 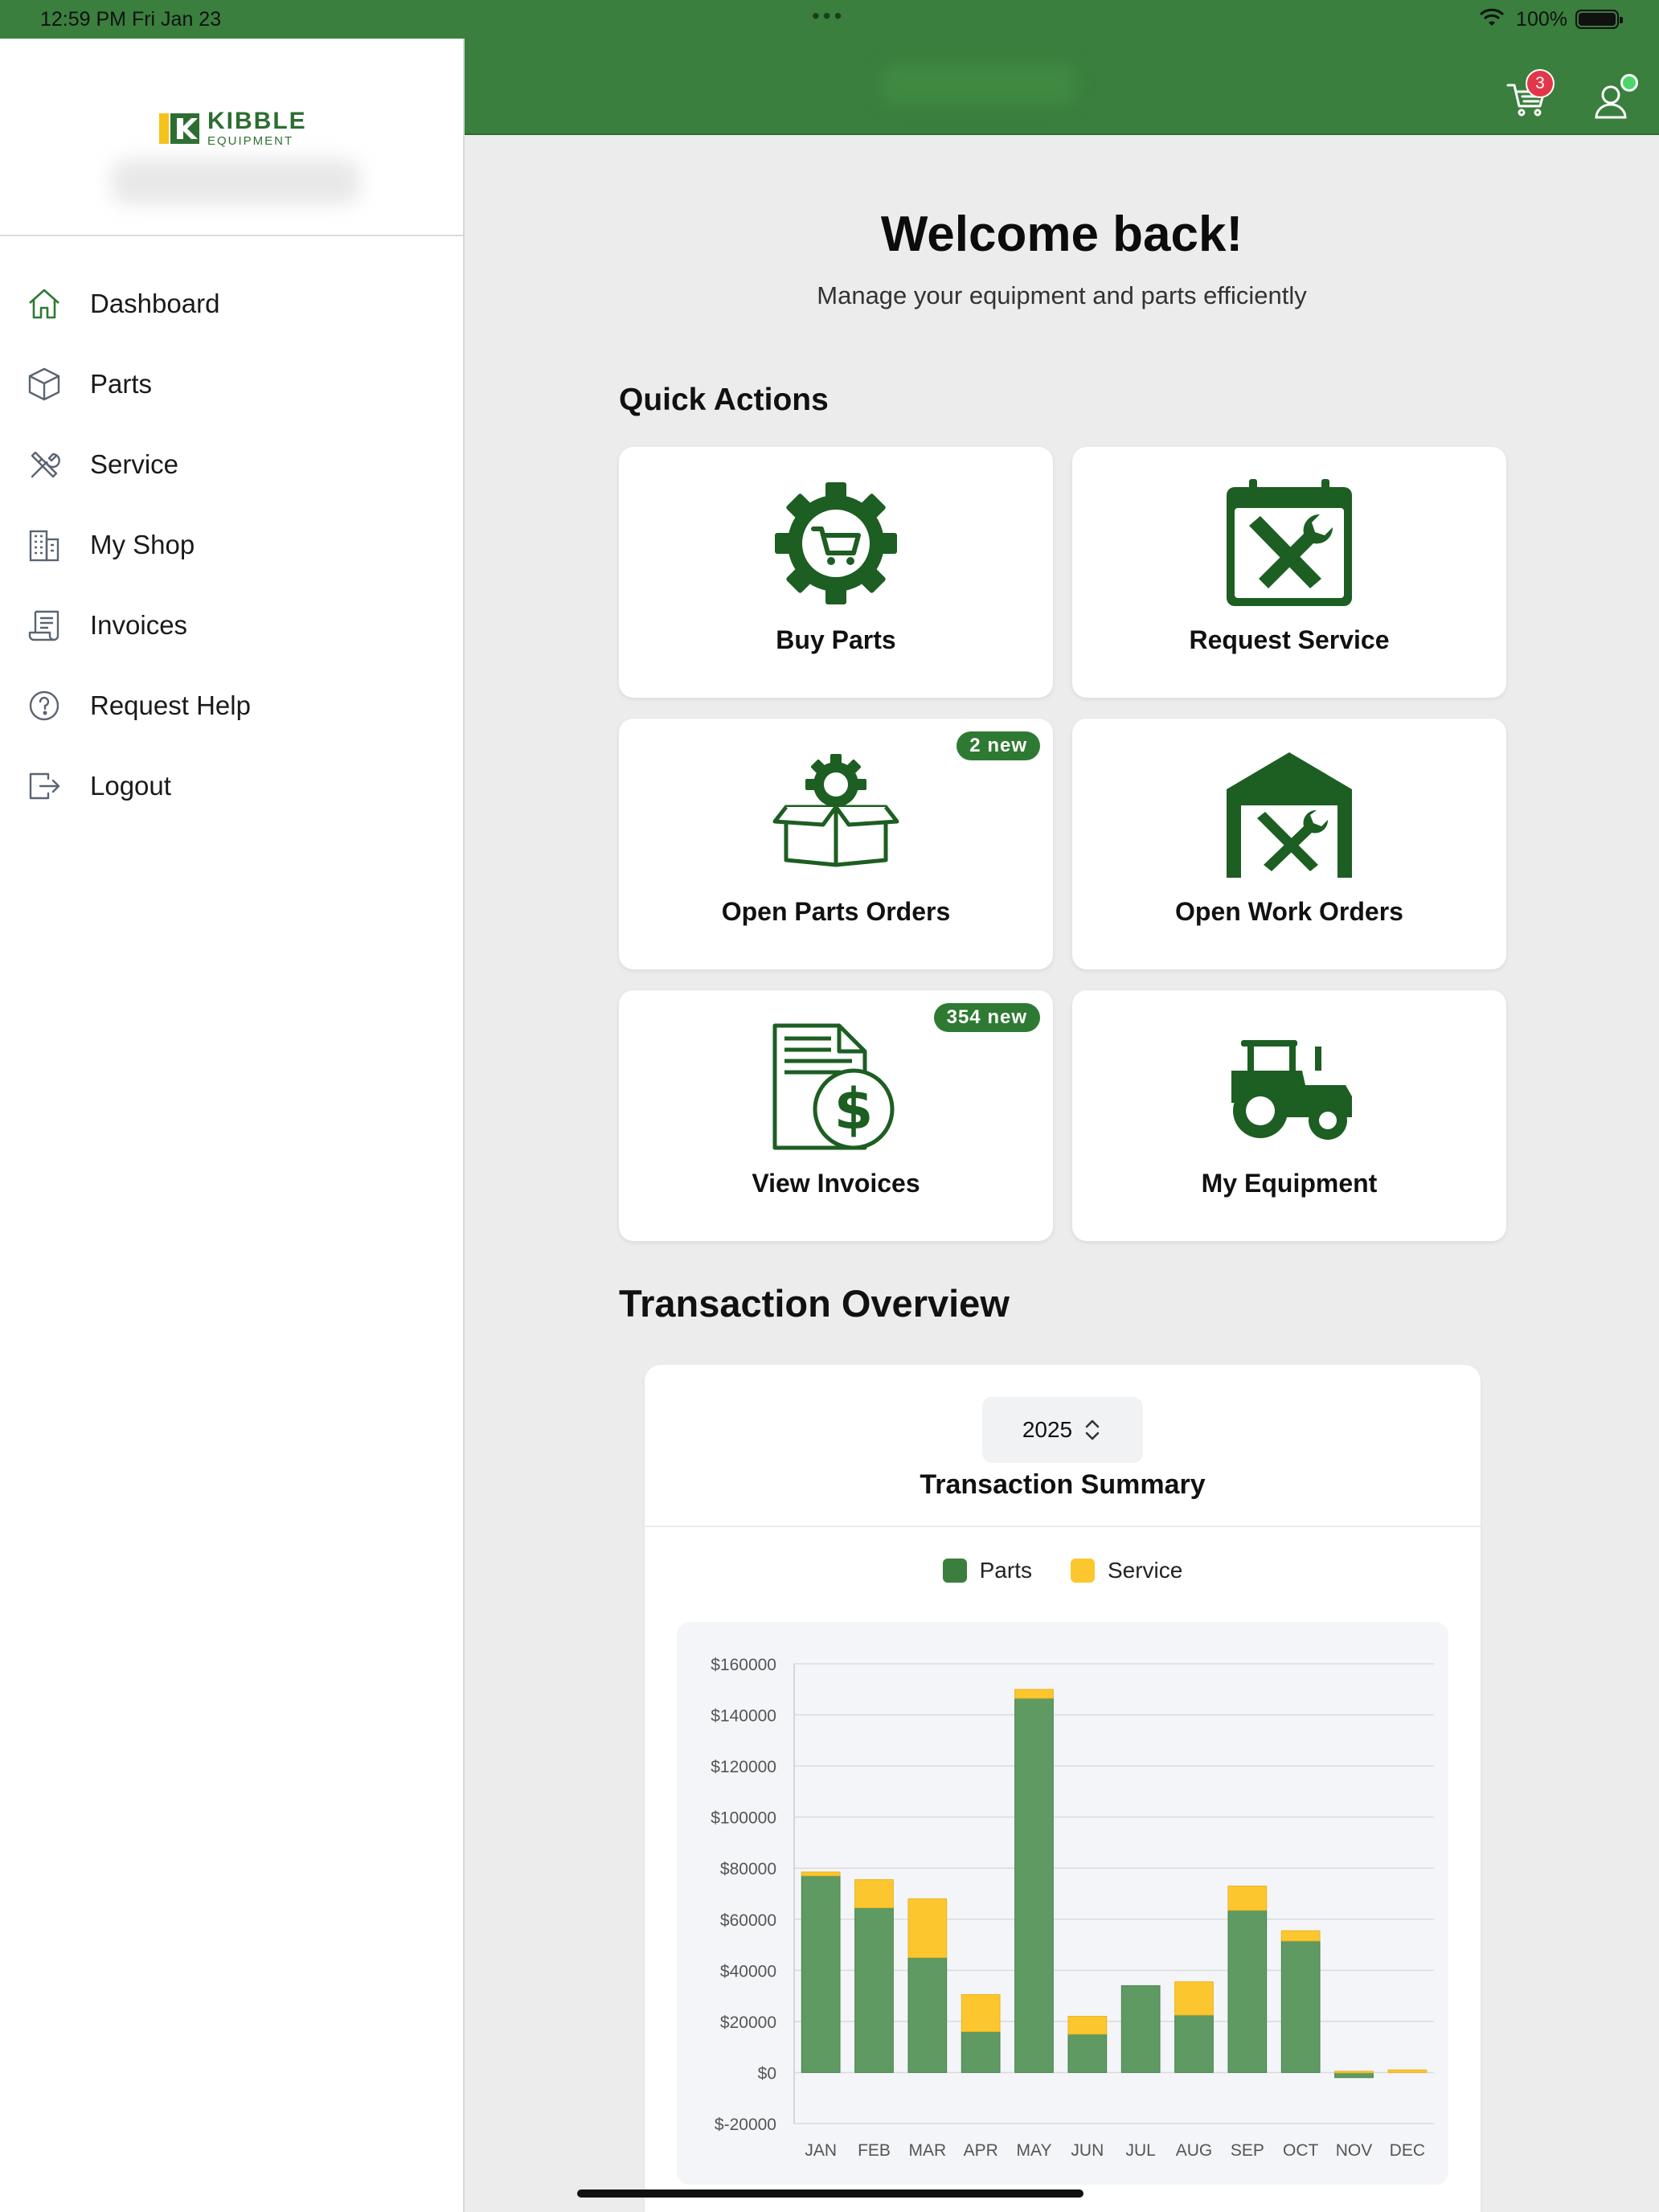 What do you see at coordinates (1082, 1571) in the screenshot?
I see `legend-swatch-service` at bounding box center [1082, 1571].